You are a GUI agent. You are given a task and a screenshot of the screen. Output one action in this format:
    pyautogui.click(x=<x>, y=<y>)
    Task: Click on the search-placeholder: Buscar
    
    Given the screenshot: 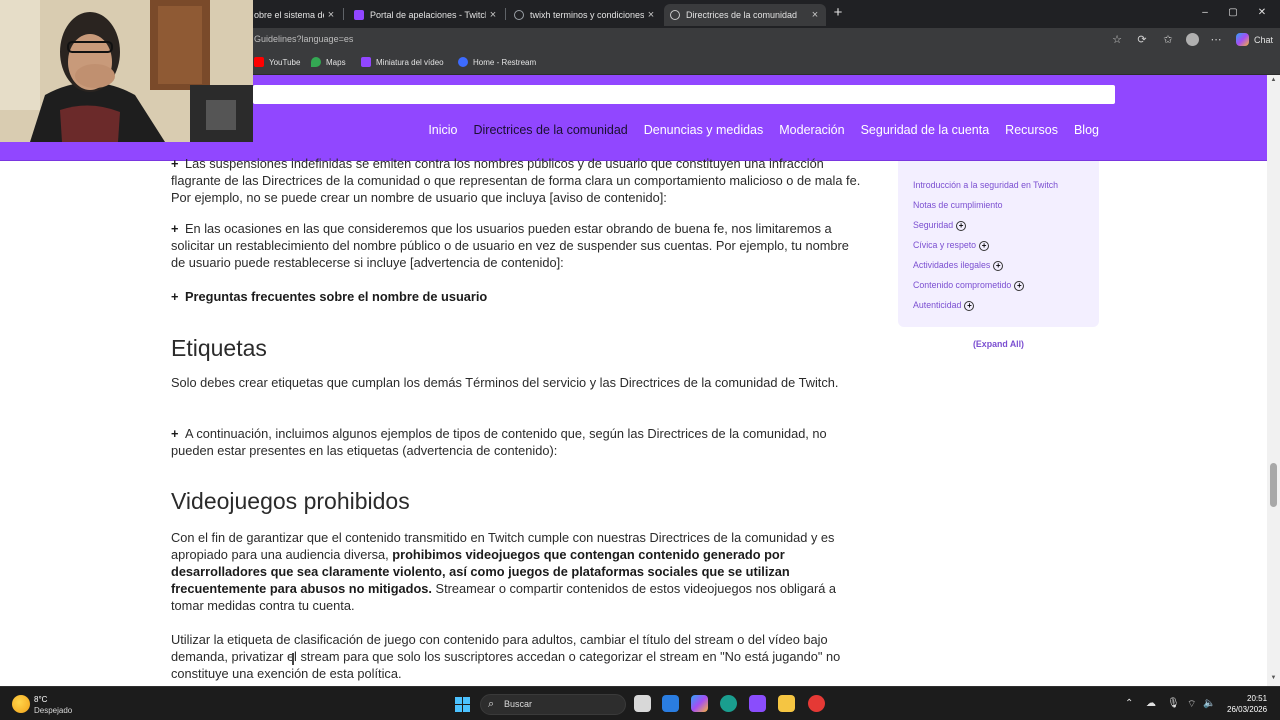 What is the action you would take?
    pyautogui.click(x=518, y=704)
    